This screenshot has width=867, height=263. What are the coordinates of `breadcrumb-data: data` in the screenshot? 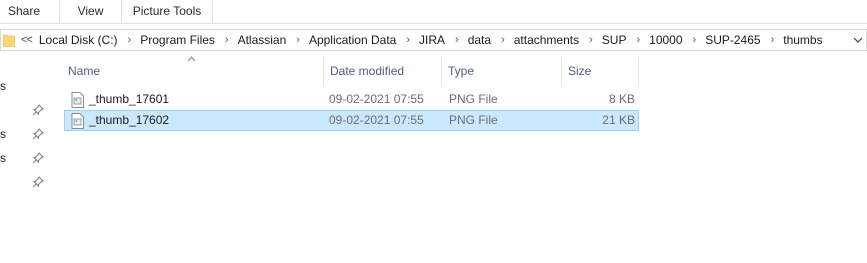 It's located at (479, 40).